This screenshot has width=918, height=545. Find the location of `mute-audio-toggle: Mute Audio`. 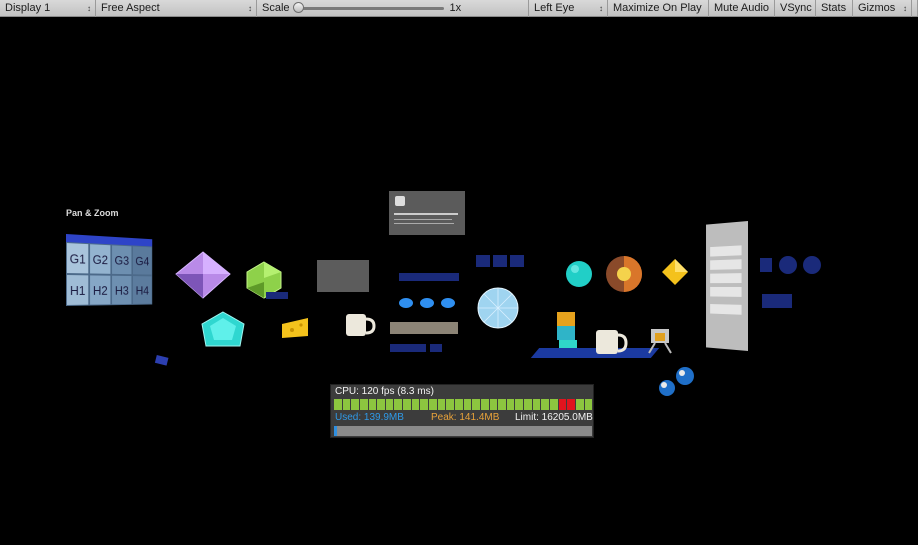

mute-audio-toggle: Mute Audio is located at coordinates (742, 8).